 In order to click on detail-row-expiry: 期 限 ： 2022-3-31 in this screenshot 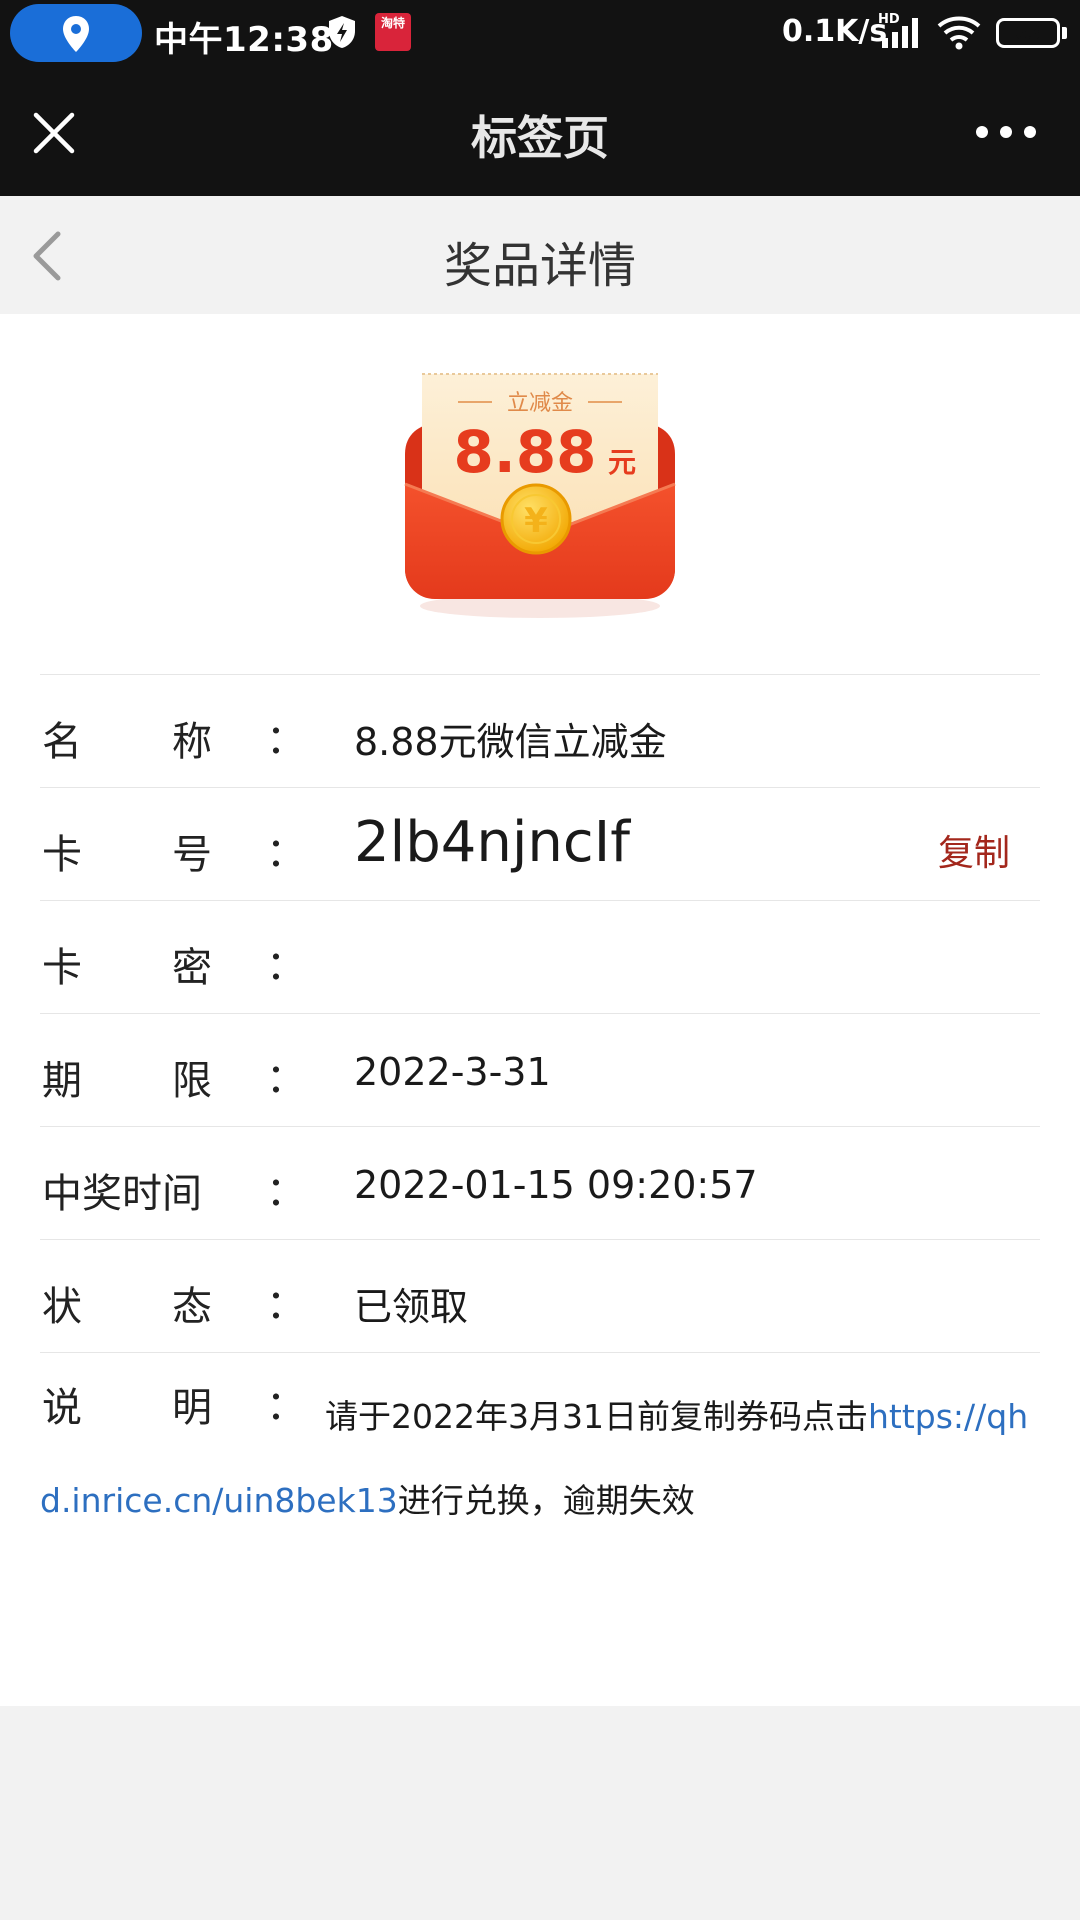, I will do `click(540, 1069)`.